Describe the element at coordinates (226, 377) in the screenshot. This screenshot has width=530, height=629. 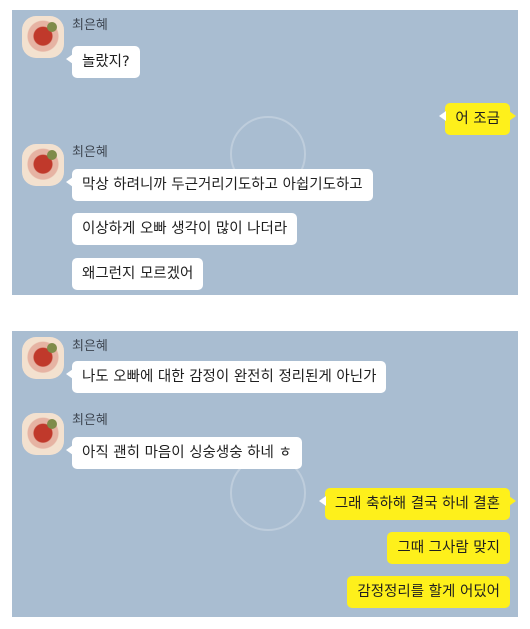
I see `message-bubble: 나도 오빠에 대한 감정이 완전히 정리된게 아닌가` at that location.